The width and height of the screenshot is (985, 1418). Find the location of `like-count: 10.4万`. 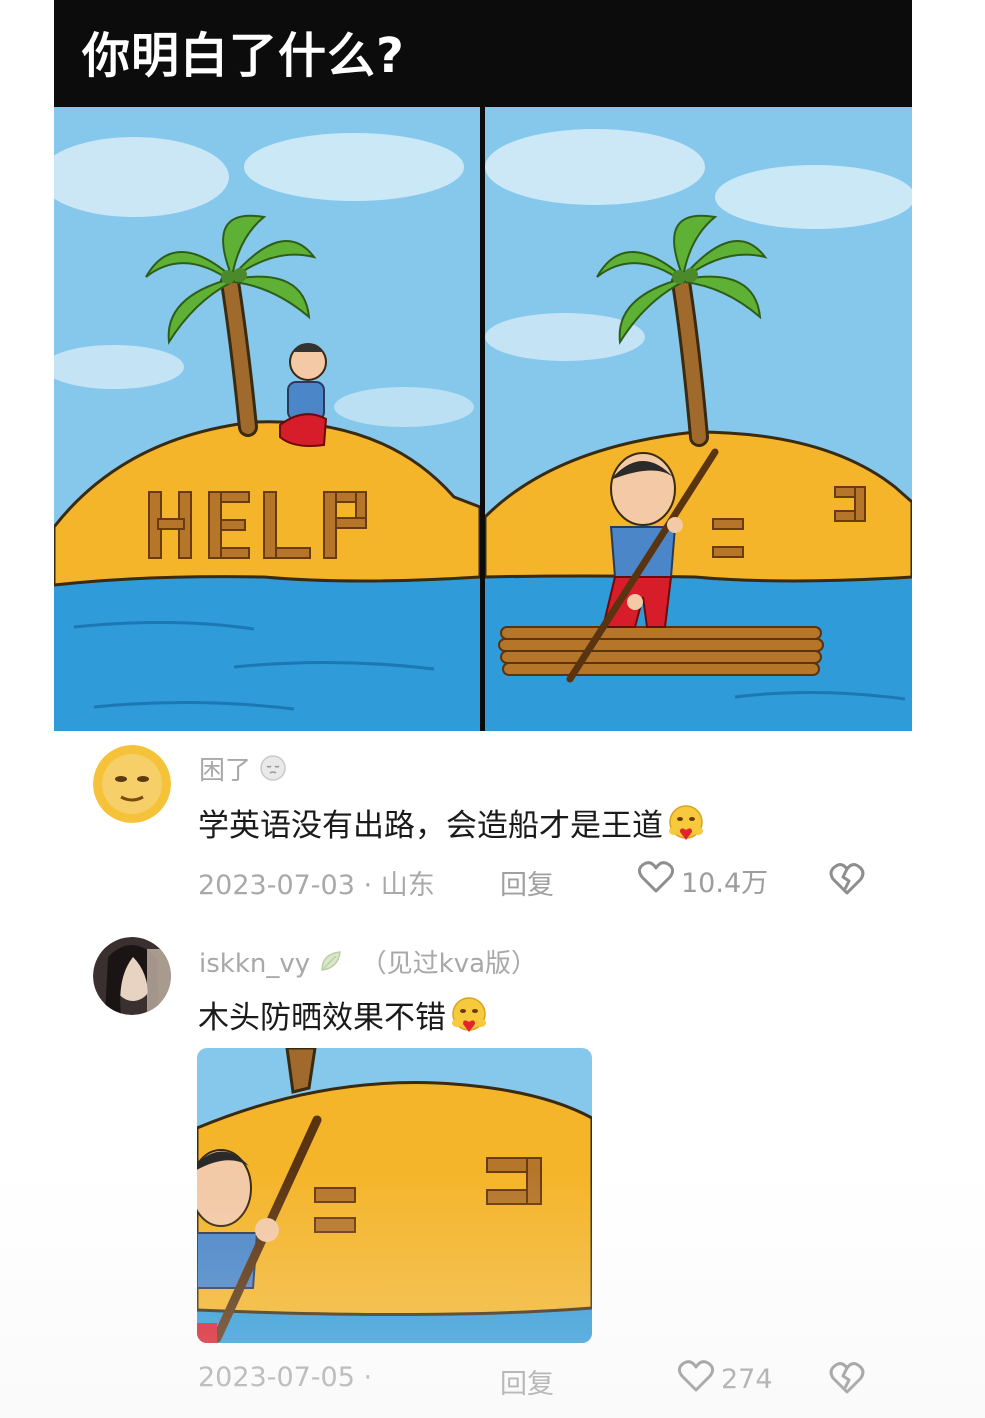

like-count: 10.4万 is located at coordinates (725, 883).